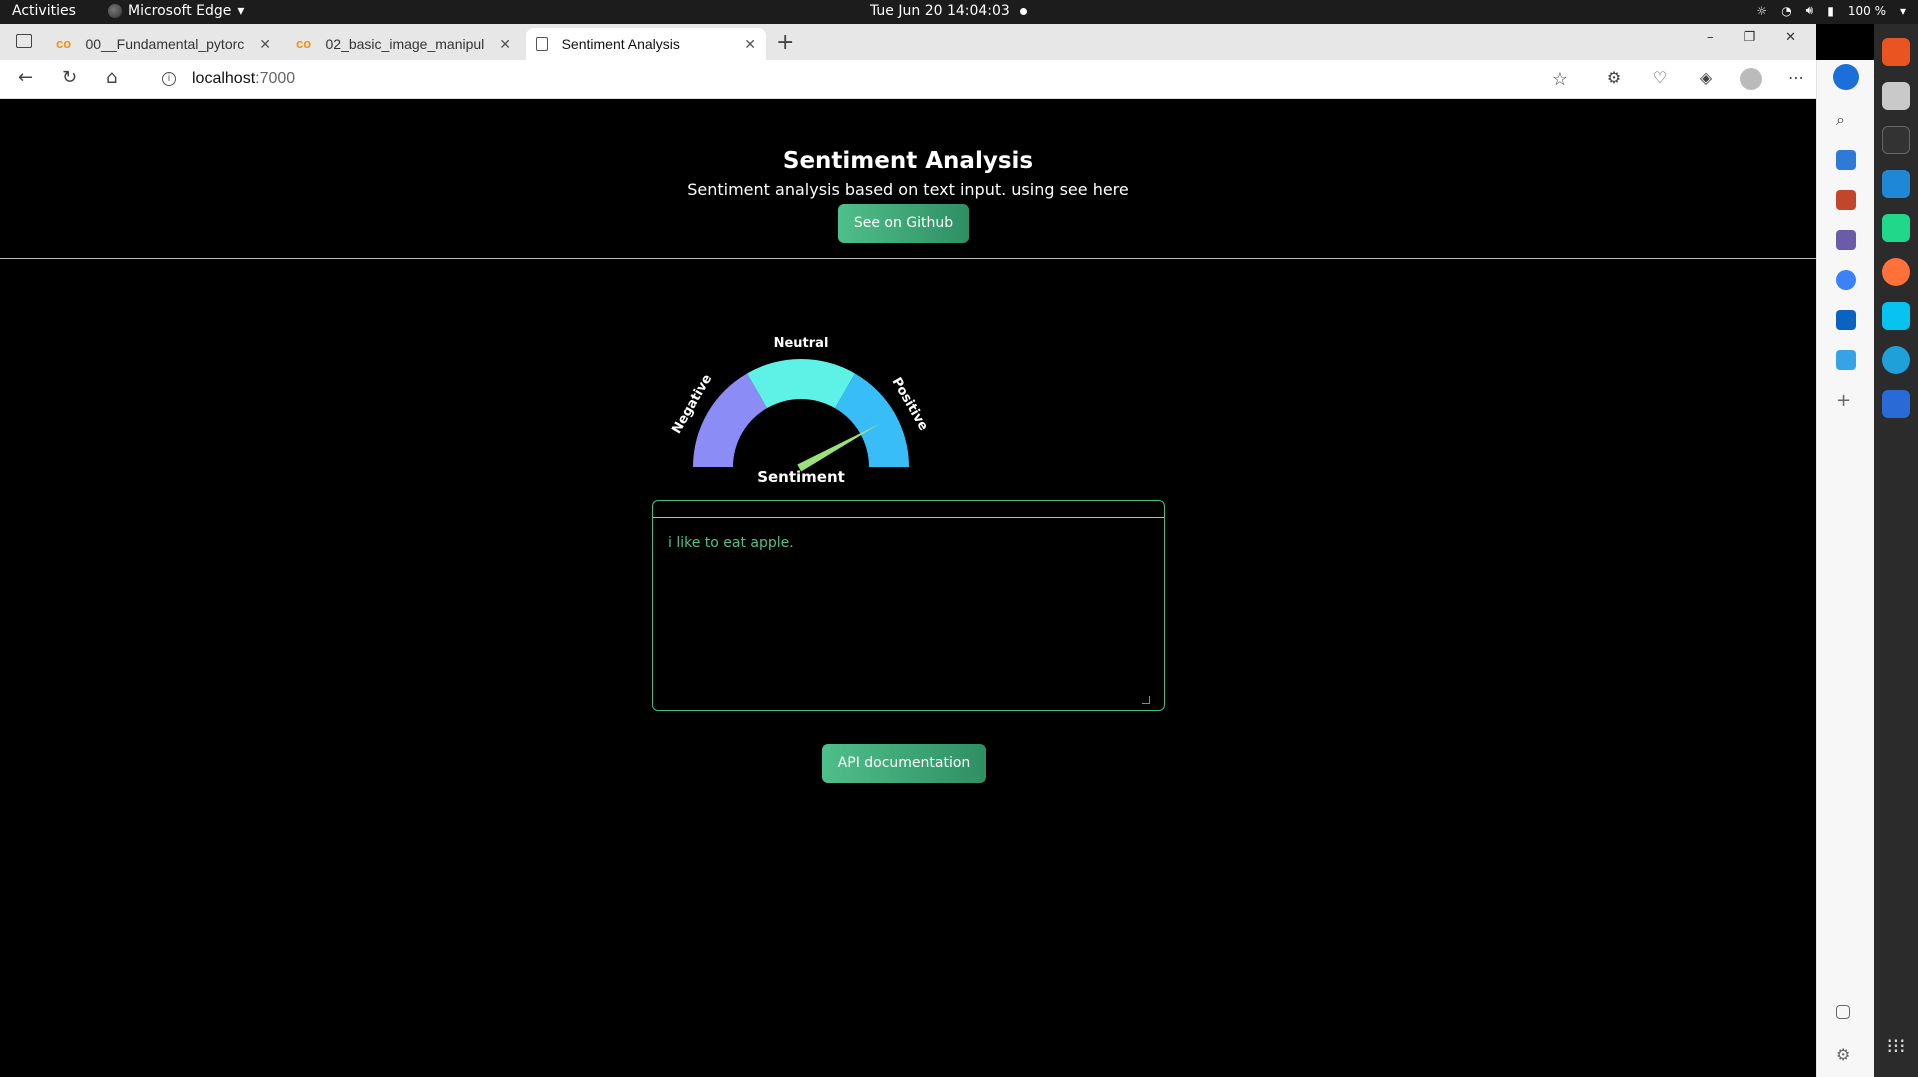 The width and height of the screenshot is (1918, 1077). What do you see at coordinates (801, 343) in the screenshot?
I see `gauge-label-neutral: Neutral` at bounding box center [801, 343].